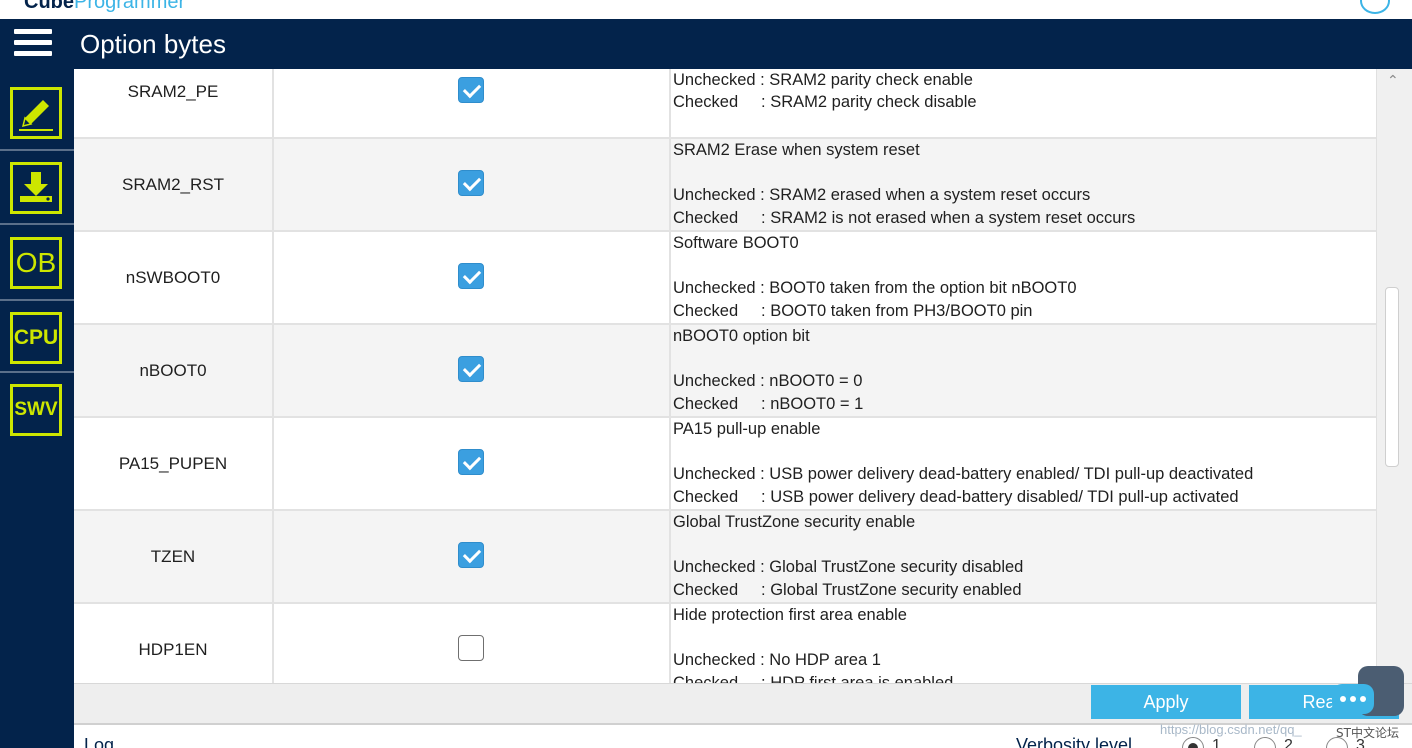 This screenshot has width=1412, height=748. Describe the element at coordinates (1074, 741) in the screenshot. I see `verbosity-label: Verbosity level` at that location.